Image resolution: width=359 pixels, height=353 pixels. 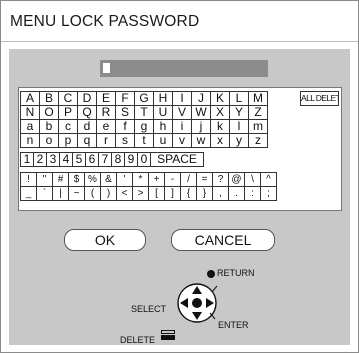 I want to click on keyboard-key: 0, so click(x=144, y=159).